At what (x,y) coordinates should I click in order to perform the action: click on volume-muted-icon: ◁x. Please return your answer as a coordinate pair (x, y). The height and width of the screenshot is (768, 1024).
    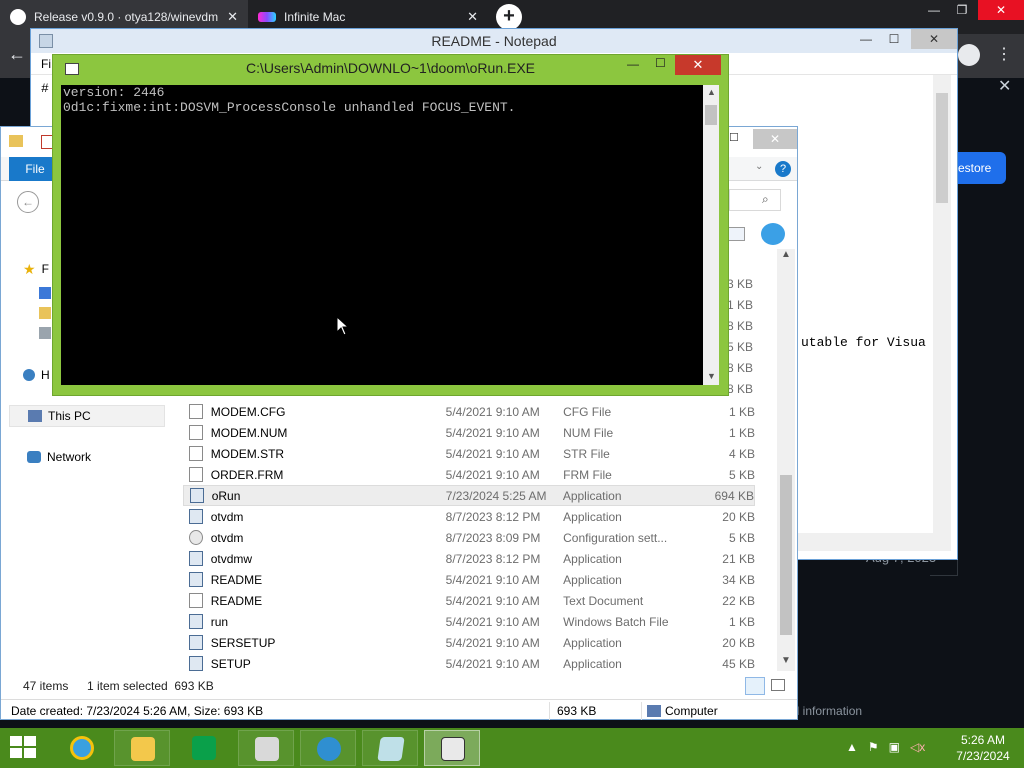
    Looking at the image, I should click on (917, 747).